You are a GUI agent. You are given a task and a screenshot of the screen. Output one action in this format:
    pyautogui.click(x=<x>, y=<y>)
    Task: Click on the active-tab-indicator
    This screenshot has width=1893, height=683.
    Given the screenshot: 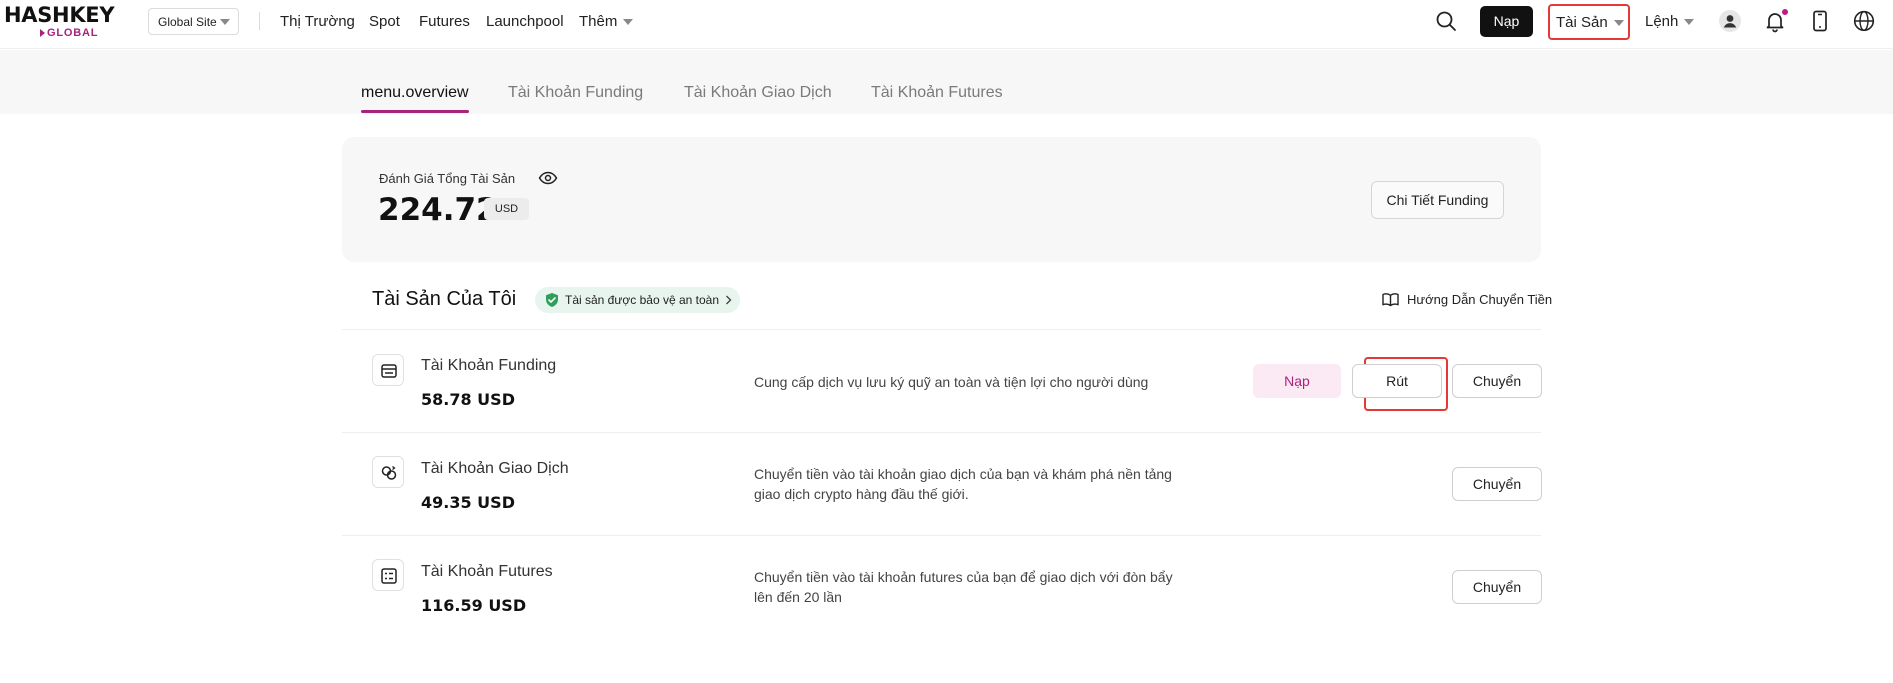 What is the action you would take?
    pyautogui.click(x=415, y=111)
    